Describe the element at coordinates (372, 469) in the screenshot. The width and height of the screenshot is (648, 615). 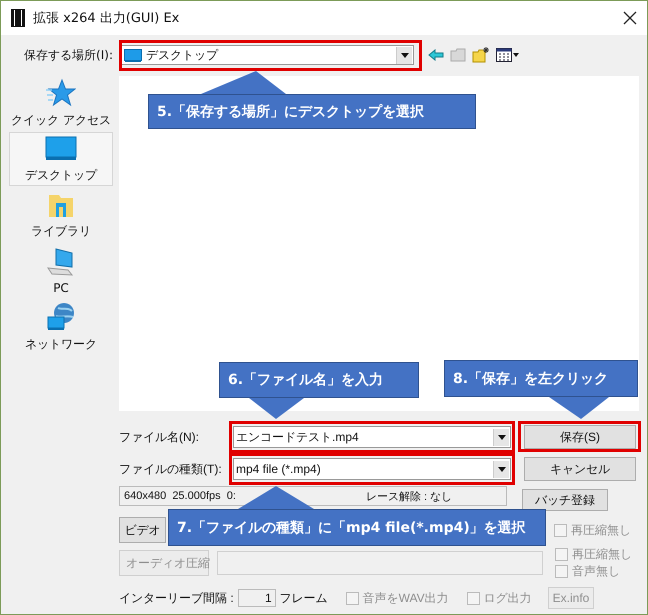
I see `filetype-dropdown: mp4 file (*.mp4)` at that location.